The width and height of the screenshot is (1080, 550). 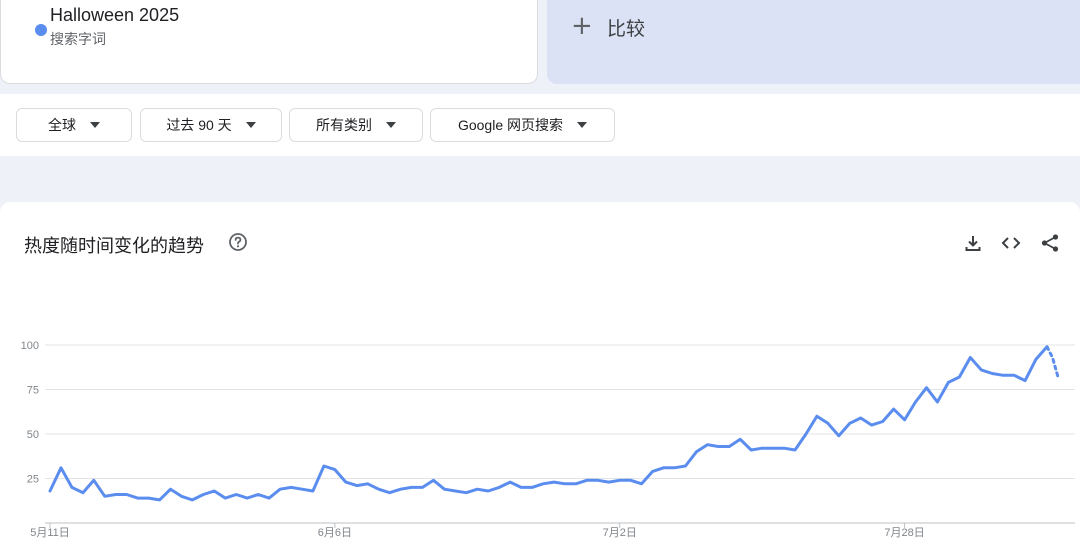 What do you see at coordinates (1052, 362) in the screenshot?
I see `partial-data-line` at bounding box center [1052, 362].